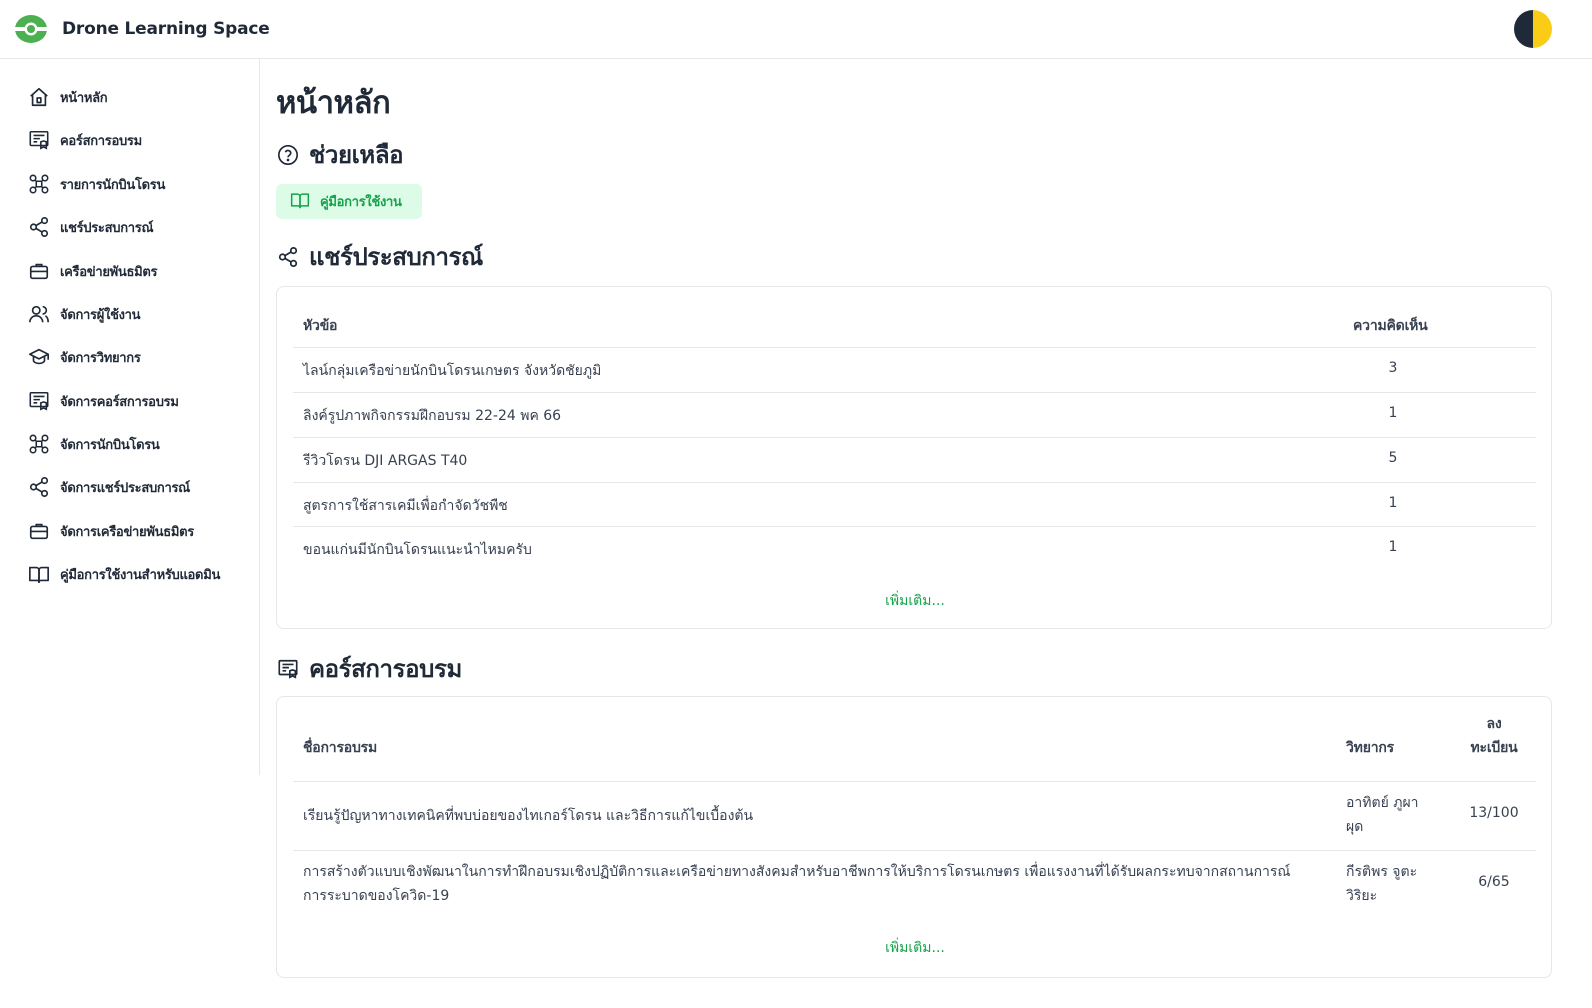 Image resolution: width=1592 pixels, height=1008 pixels. I want to click on sidebar-item-label: หน้าหลัก, so click(84, 98).